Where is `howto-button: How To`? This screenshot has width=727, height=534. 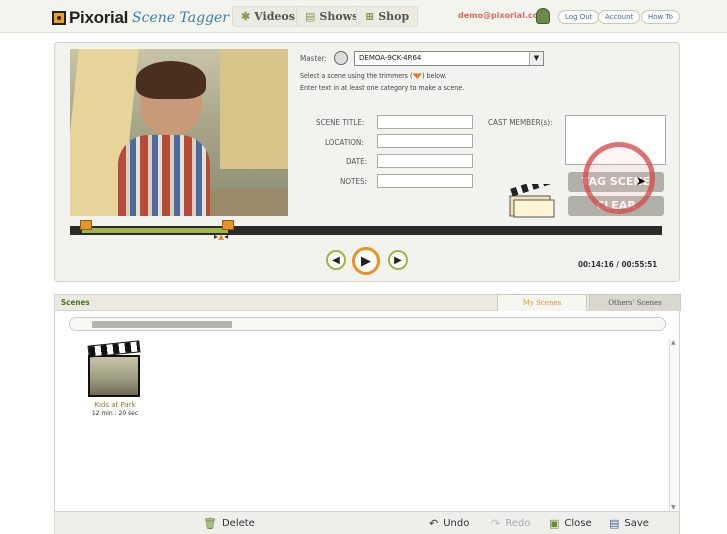 howto-button: How To is located at coordinates (660, 17).